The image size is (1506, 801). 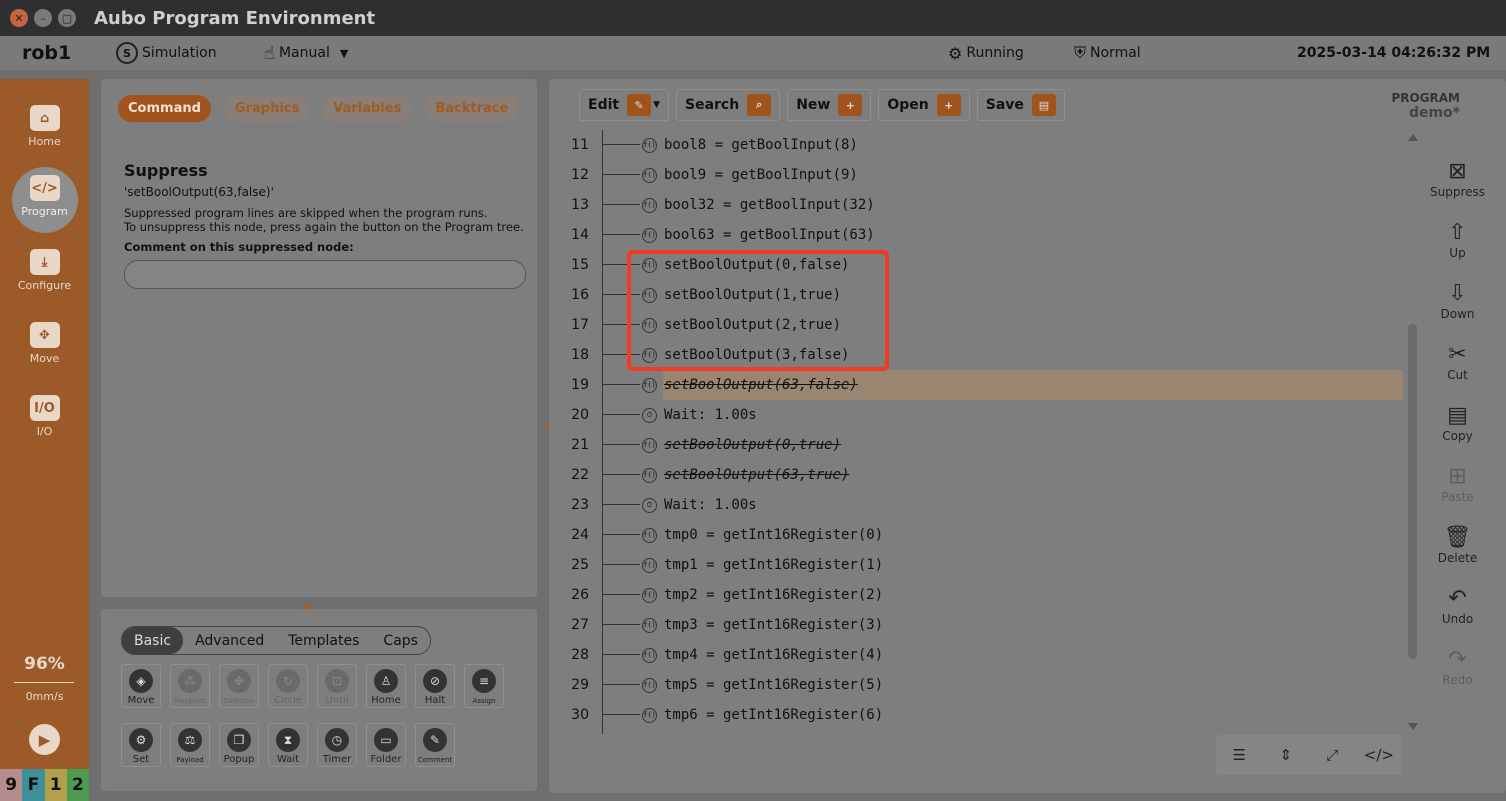 What do you see at coordinates (325, 274) in the screenshot?
I see `comment-input` at bounding box center [325, 274].